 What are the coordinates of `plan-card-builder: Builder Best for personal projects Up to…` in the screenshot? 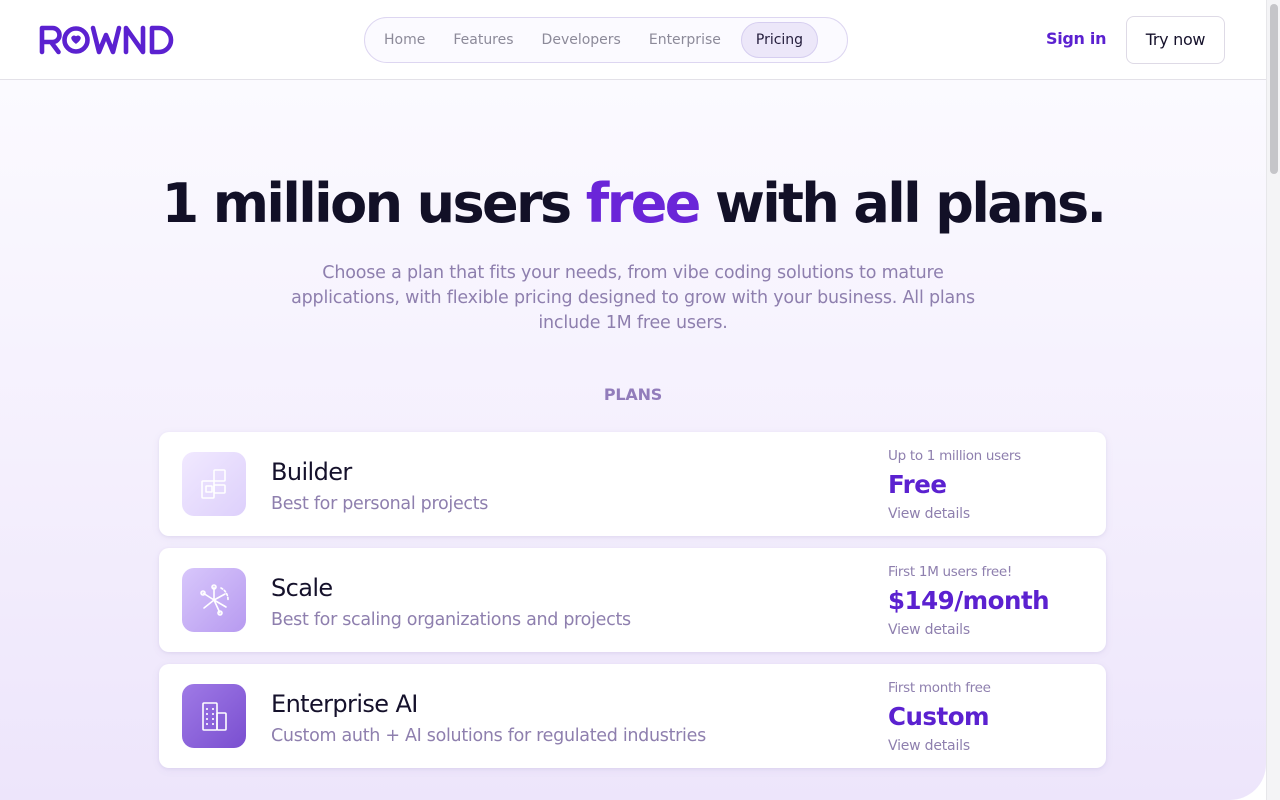 It's located at (632, 484).